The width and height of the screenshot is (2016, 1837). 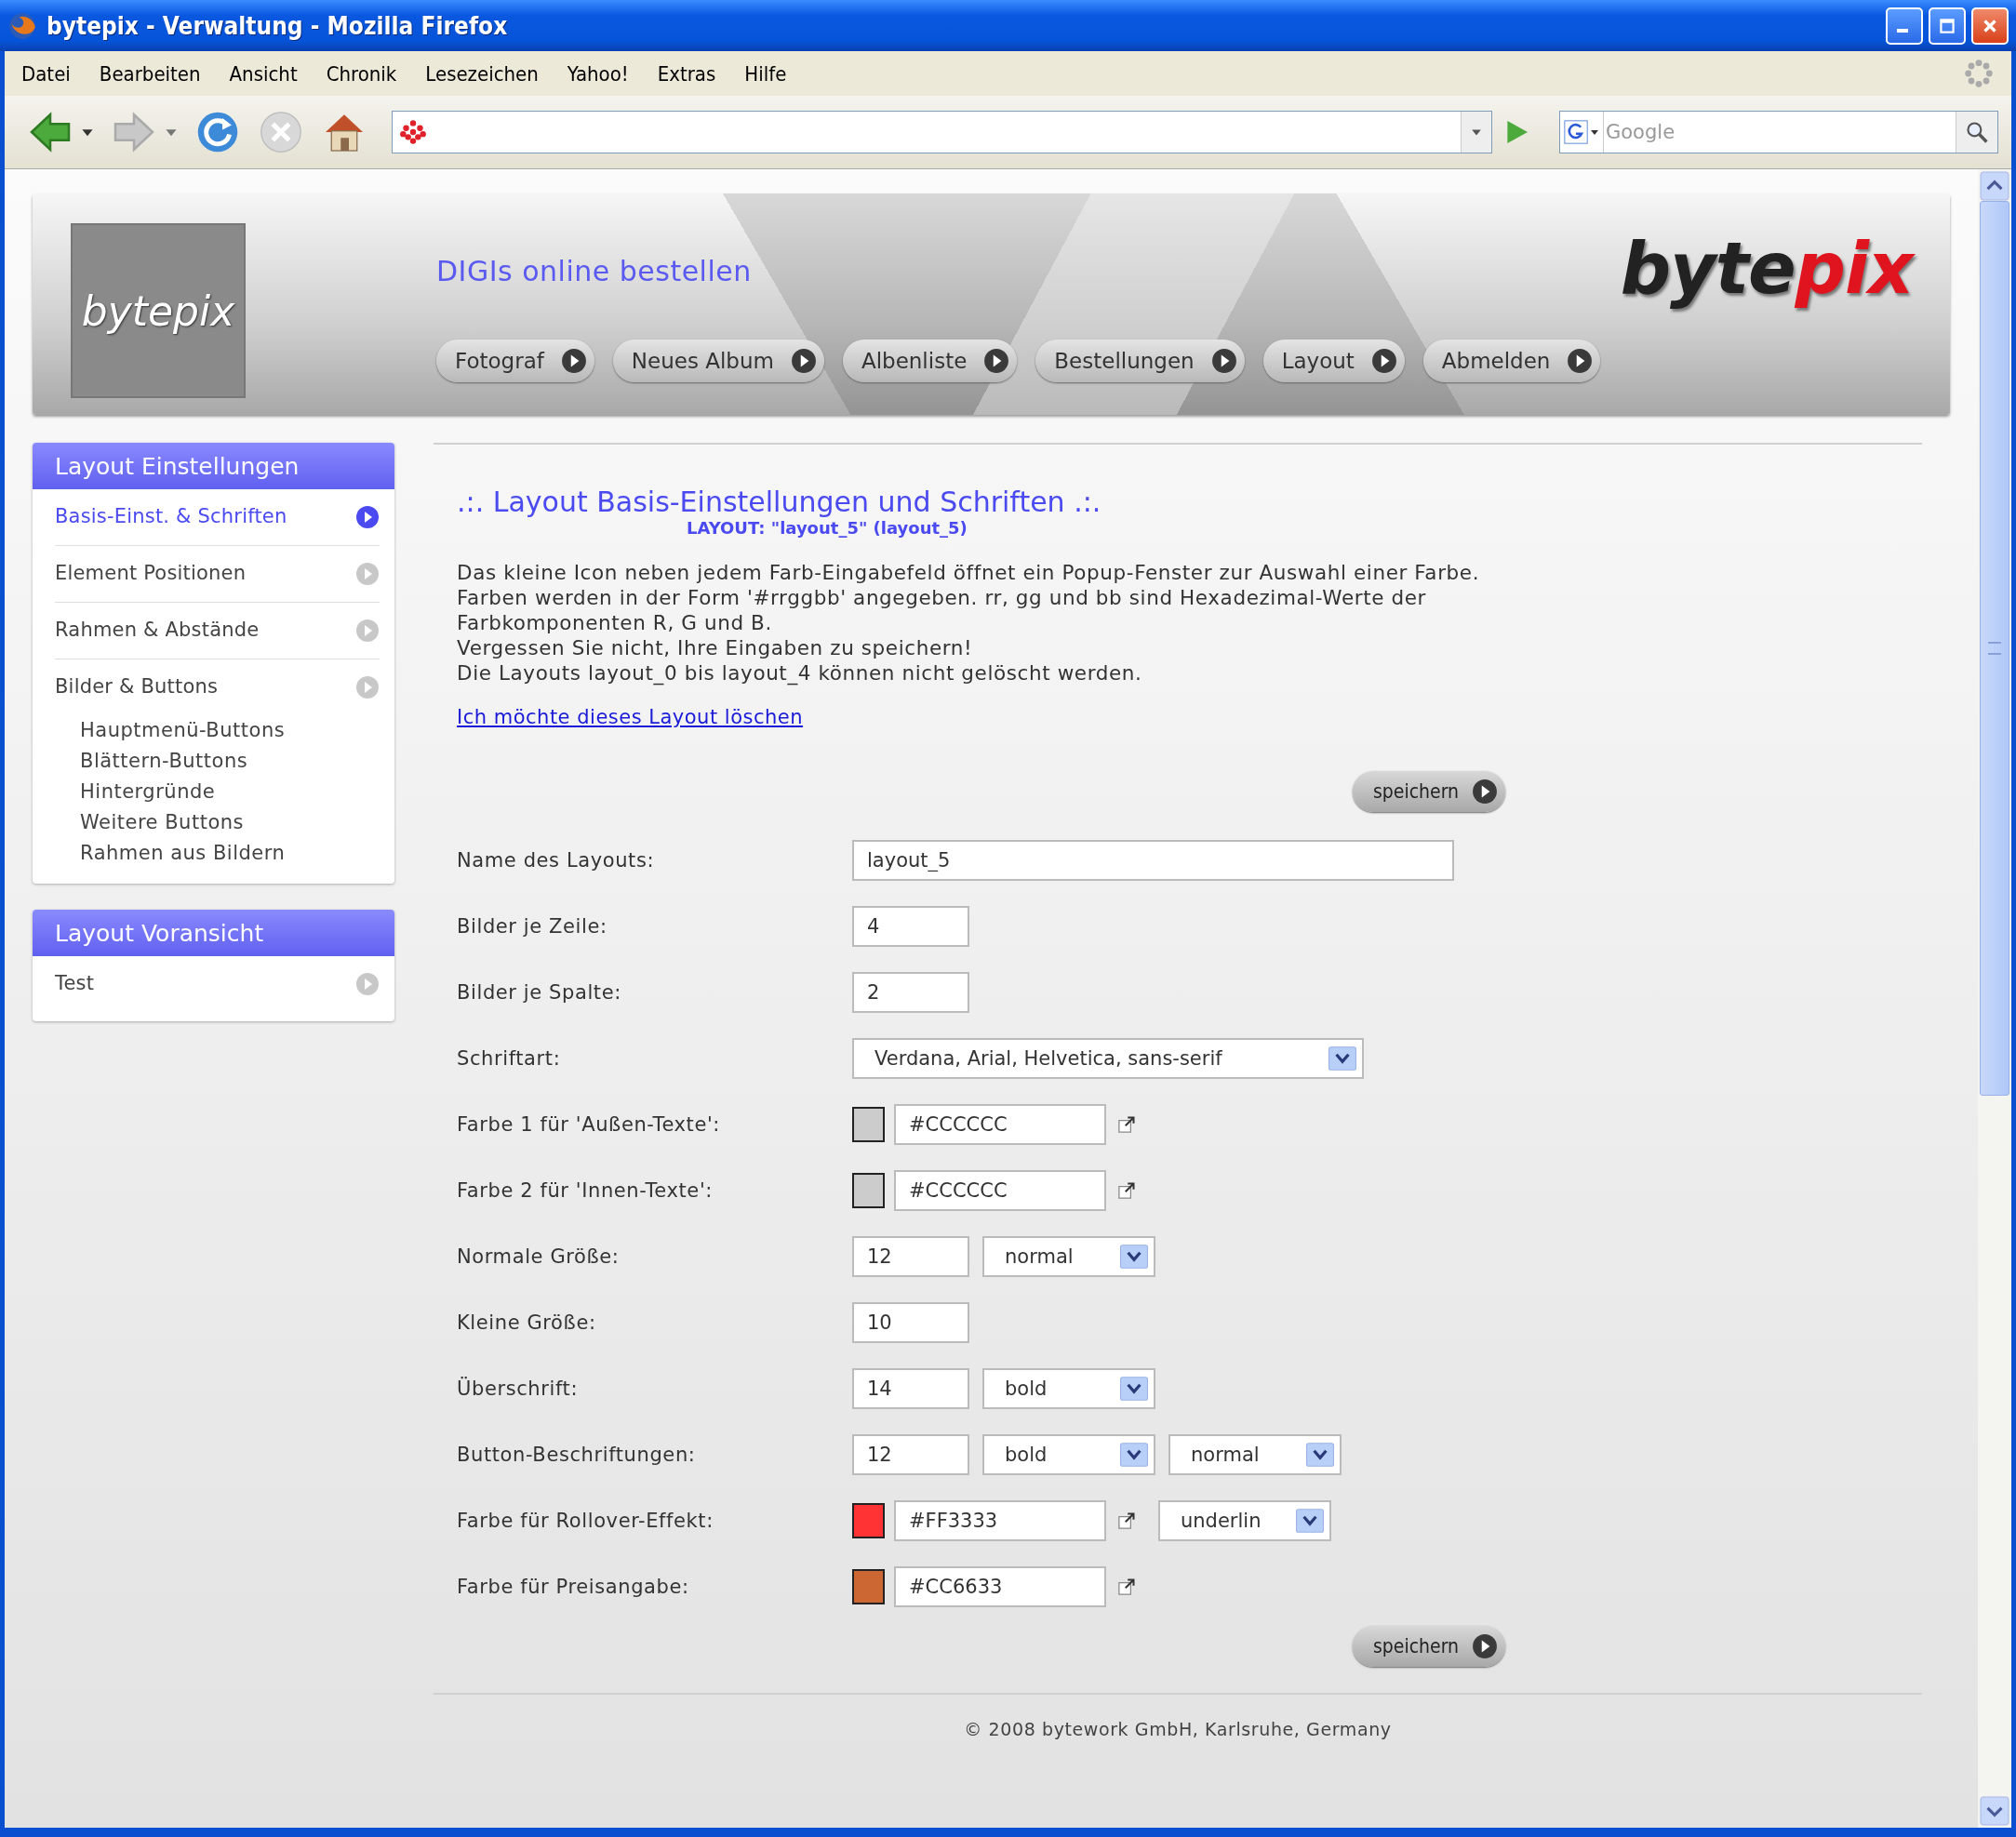 What do you see at coordinates (46, 73) in the screenshot?
I see `menu-item: Datei` at bounding box center [46, 73].